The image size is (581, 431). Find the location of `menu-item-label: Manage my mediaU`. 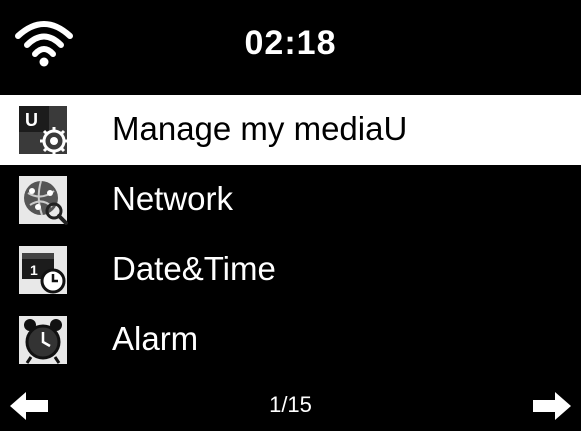

menu-item-label: Manage my mediaU is located at coordinates (260, 128).